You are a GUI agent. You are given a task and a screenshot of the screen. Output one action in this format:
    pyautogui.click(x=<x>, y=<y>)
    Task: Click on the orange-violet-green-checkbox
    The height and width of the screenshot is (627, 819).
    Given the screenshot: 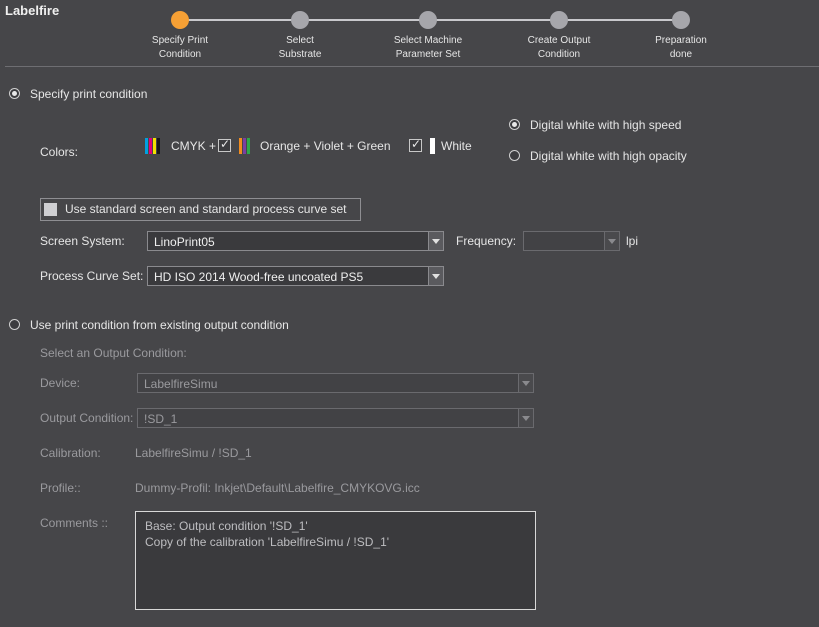 What is the action you would take?
    pyautogui.click(x=224, y=144)
    